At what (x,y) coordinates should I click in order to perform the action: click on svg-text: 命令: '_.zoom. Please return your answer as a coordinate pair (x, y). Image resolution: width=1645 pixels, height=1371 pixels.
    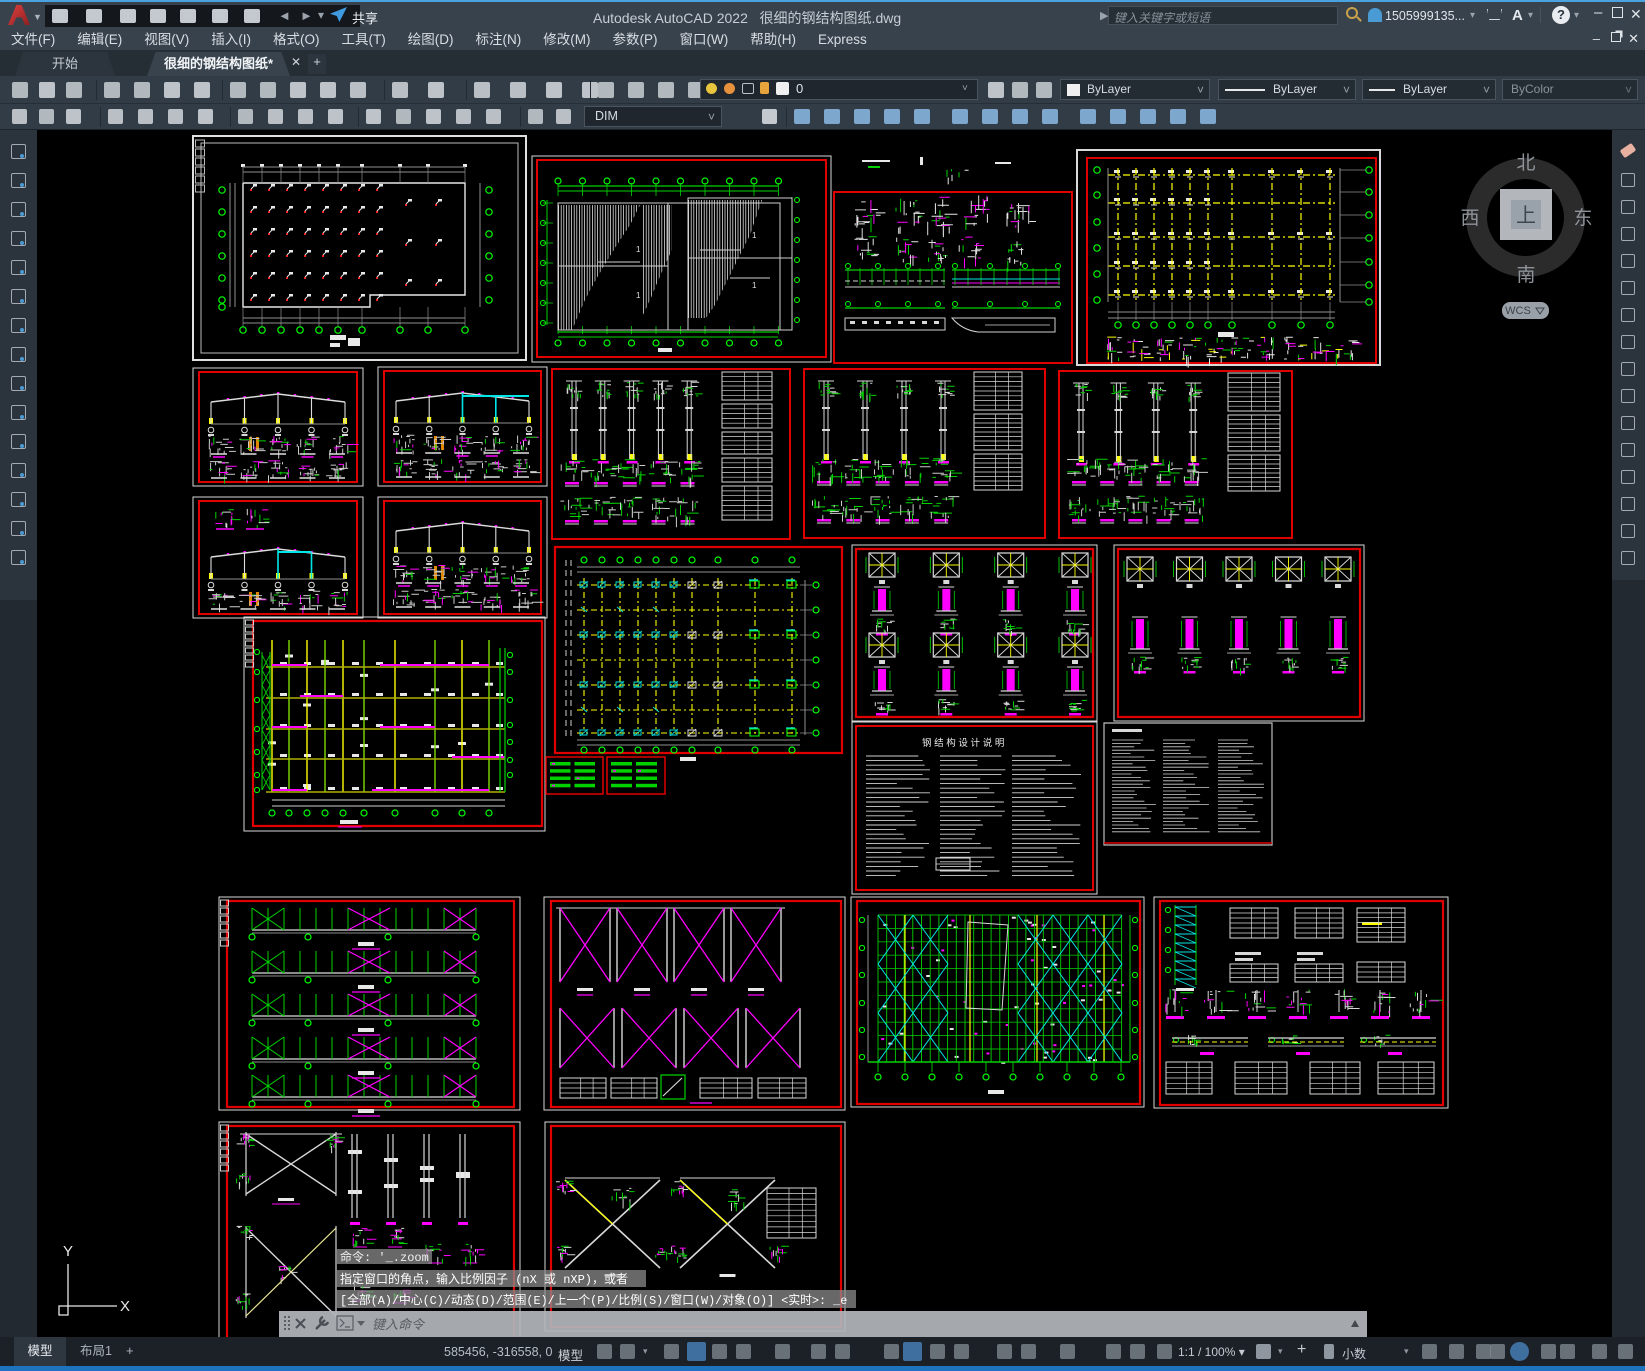
    Looking at the image, I should click on (384, 1257).